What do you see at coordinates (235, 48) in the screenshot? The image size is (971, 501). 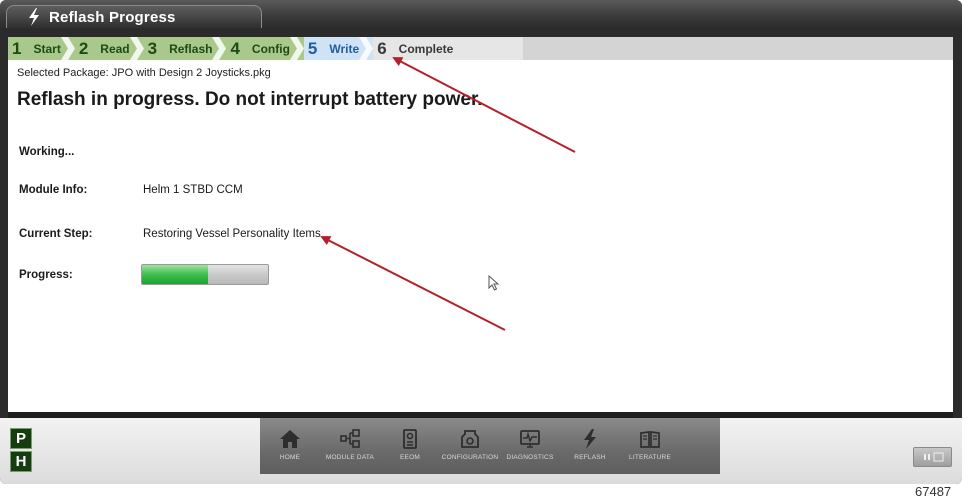 I see `step-number: 4` at bounding box center [235, 48].